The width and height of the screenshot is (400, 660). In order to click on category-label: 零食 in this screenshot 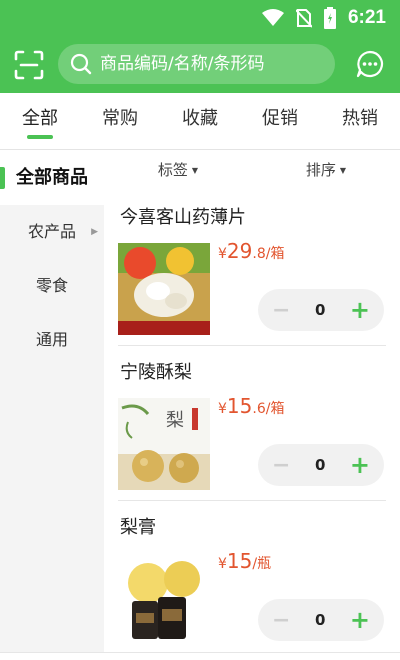, I will do `click(51, 285)`.